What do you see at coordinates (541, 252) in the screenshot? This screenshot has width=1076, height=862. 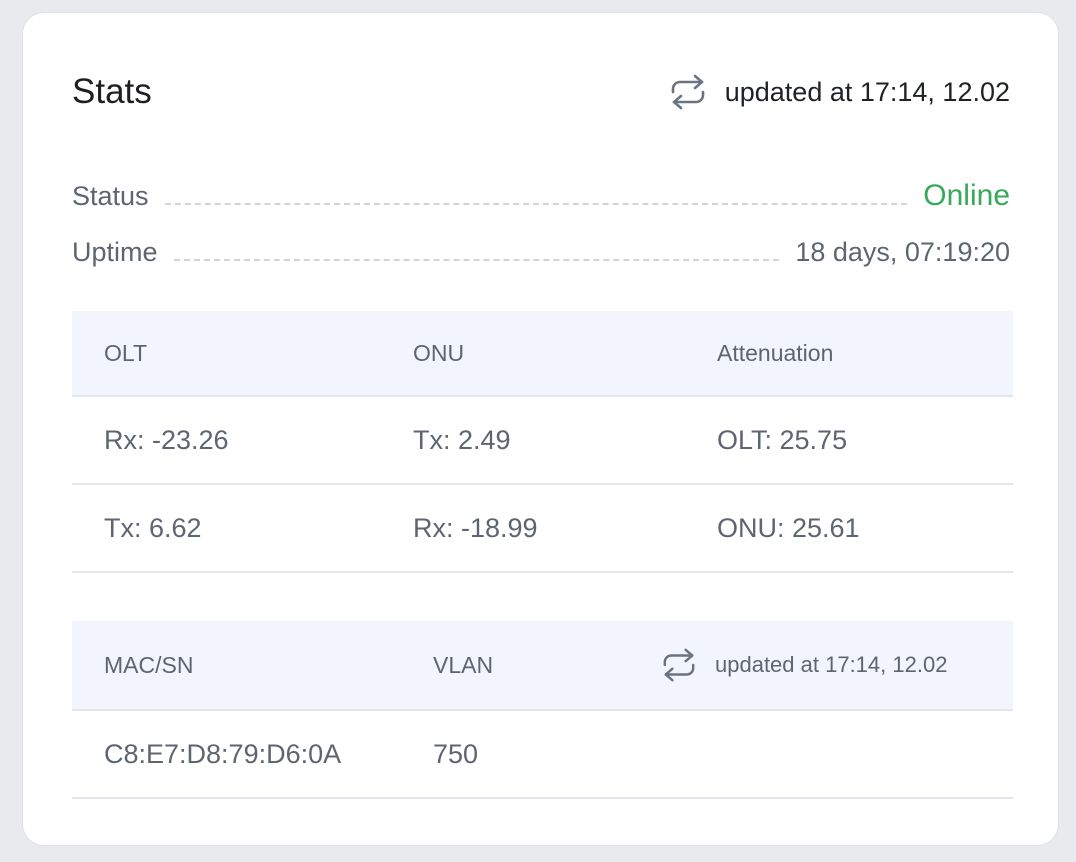 I see `uptime-row: Uptime 18 days, 07:19:20` at bounding box center [541, 252].